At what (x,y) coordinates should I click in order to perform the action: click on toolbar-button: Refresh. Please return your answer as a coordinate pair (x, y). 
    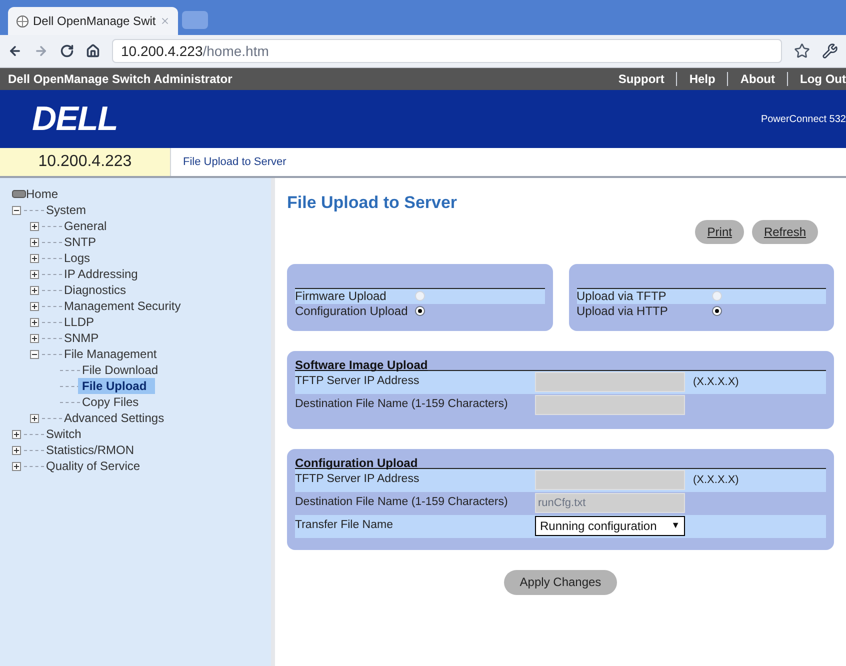
    Looking at the image, I should click on (785, 232).